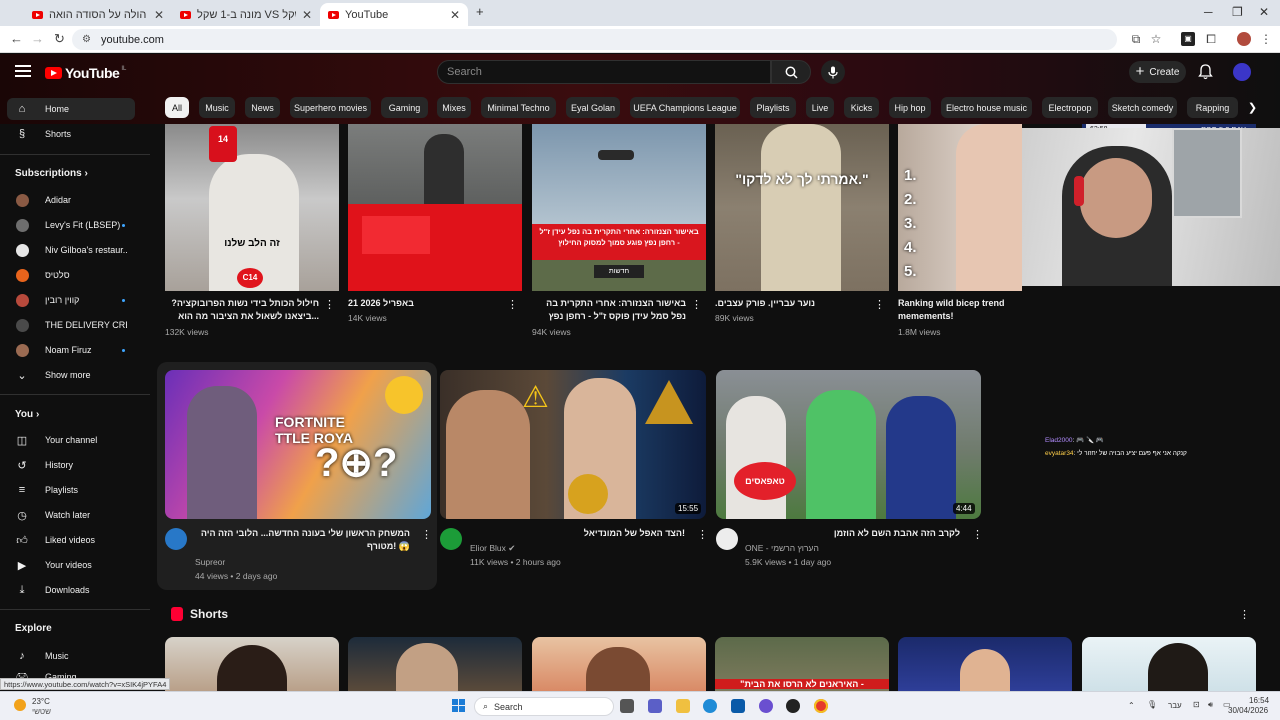 This screenshot has height=720, width=1280. What do you see at coordinates (37, 38) in the screenshot?
I see `forward-arrow-icon: →` at bounding box center [37, 38].